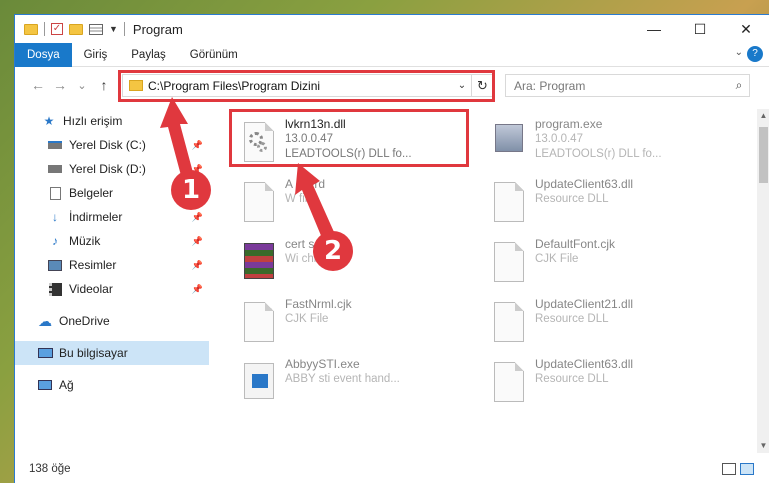 Image resolution: width=769 pixels, height=483 pixels. I want to click on step-1-badge: 1, so click(191, 190).